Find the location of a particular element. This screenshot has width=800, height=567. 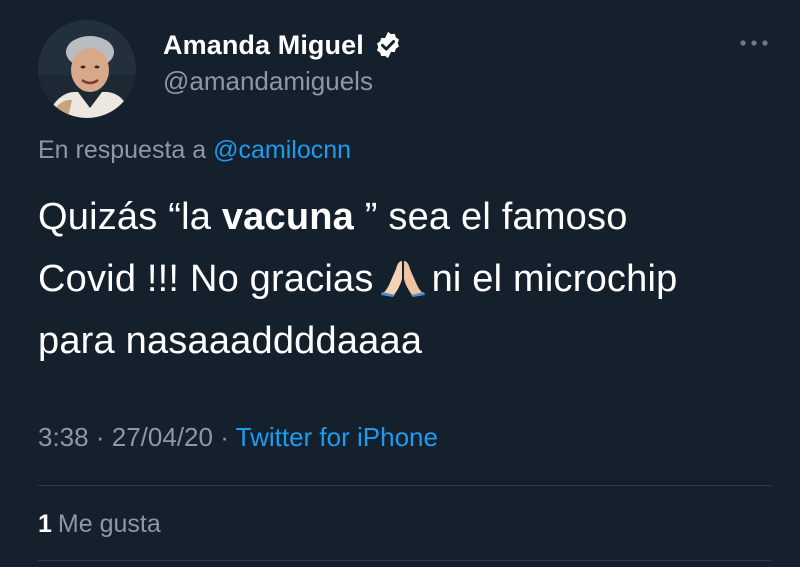

reply-context: En respuesta a @camilocnn is located at coordinates (194, 150).